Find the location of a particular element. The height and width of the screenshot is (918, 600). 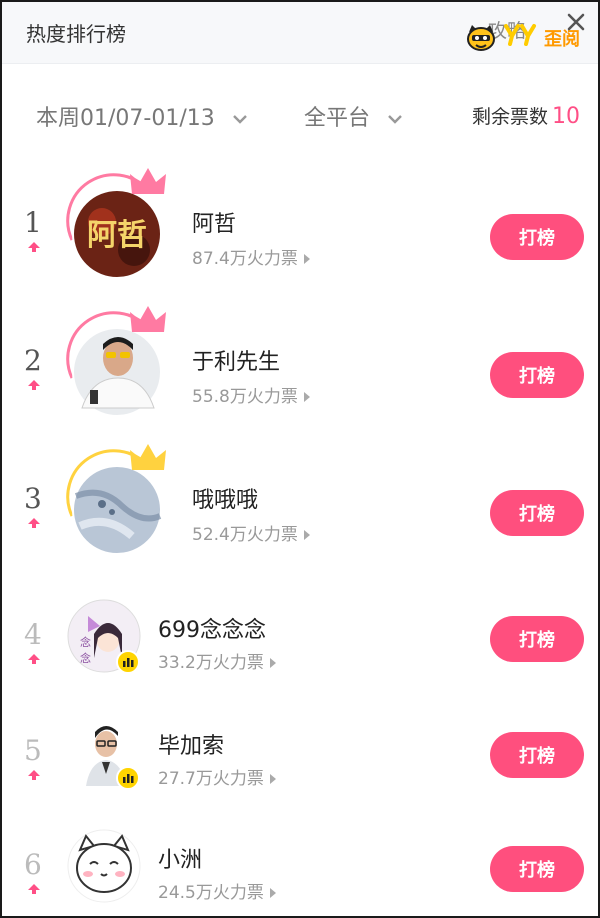

fire-votes: 87.4万火力票 is located at coordinates (251, 256).